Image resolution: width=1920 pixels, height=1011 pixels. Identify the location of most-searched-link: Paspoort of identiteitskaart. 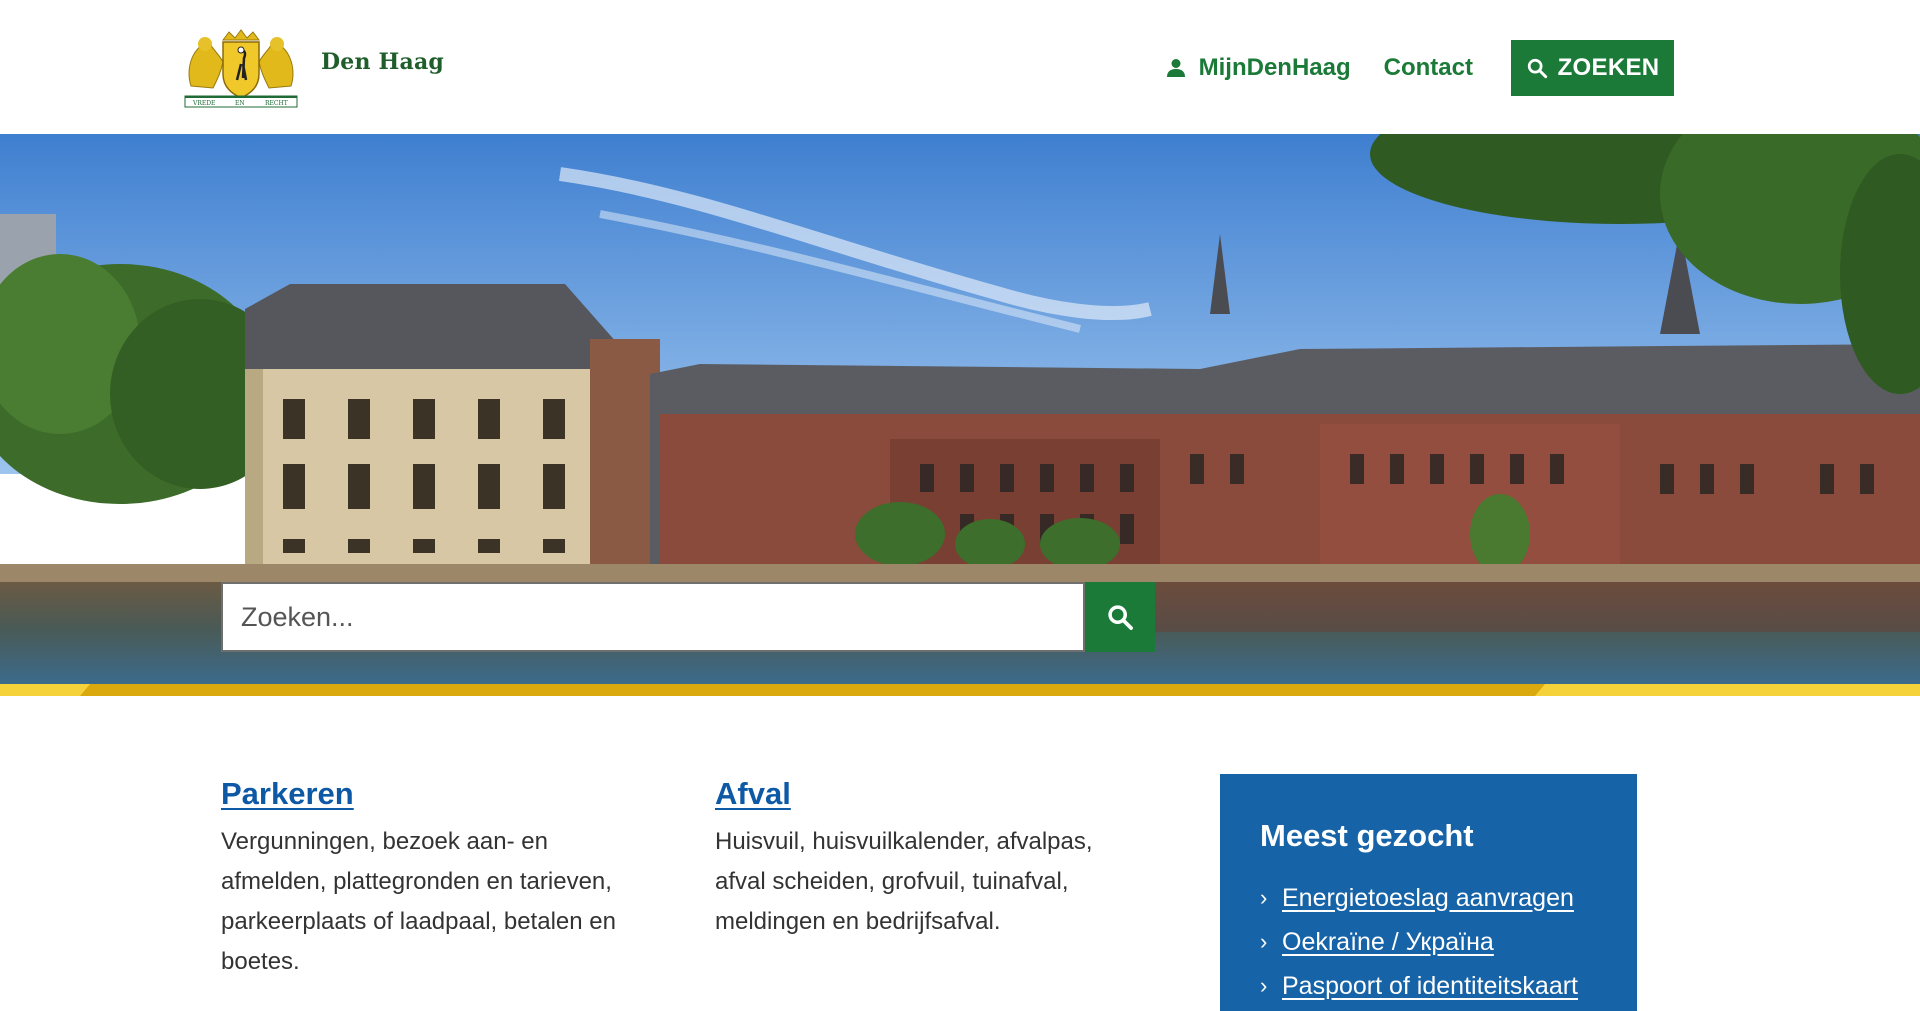
(1430, 986).